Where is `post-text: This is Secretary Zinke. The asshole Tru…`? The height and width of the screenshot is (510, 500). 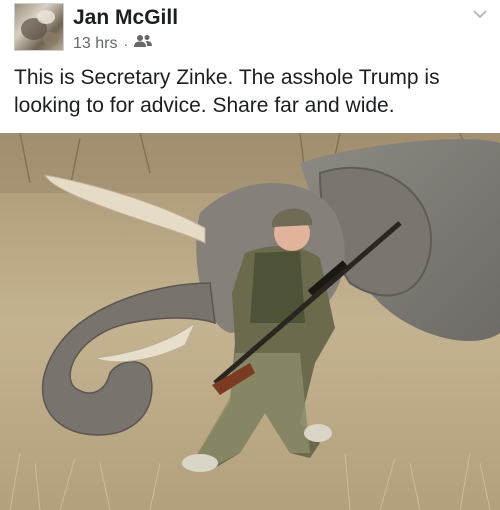
post-text: This is Secretary Zinke. The asshole Tru… is located at coordinates (227, 91).